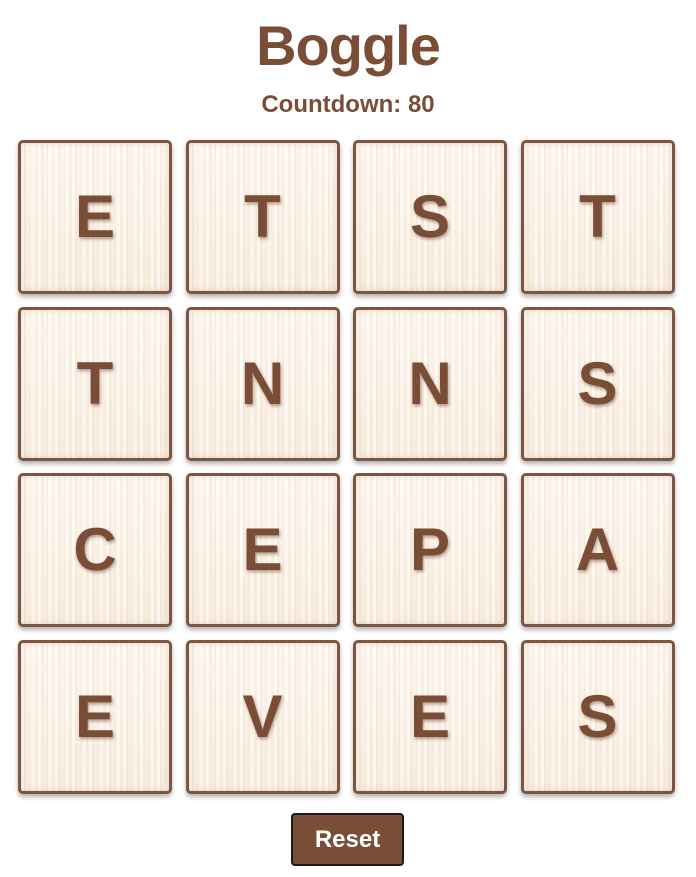 The height and width of the screenshot is (877, 696). What do you see at coordinates (347, 839) in the screenshot?
I see `reset-button: Reset` at bounding box center [347, 839].